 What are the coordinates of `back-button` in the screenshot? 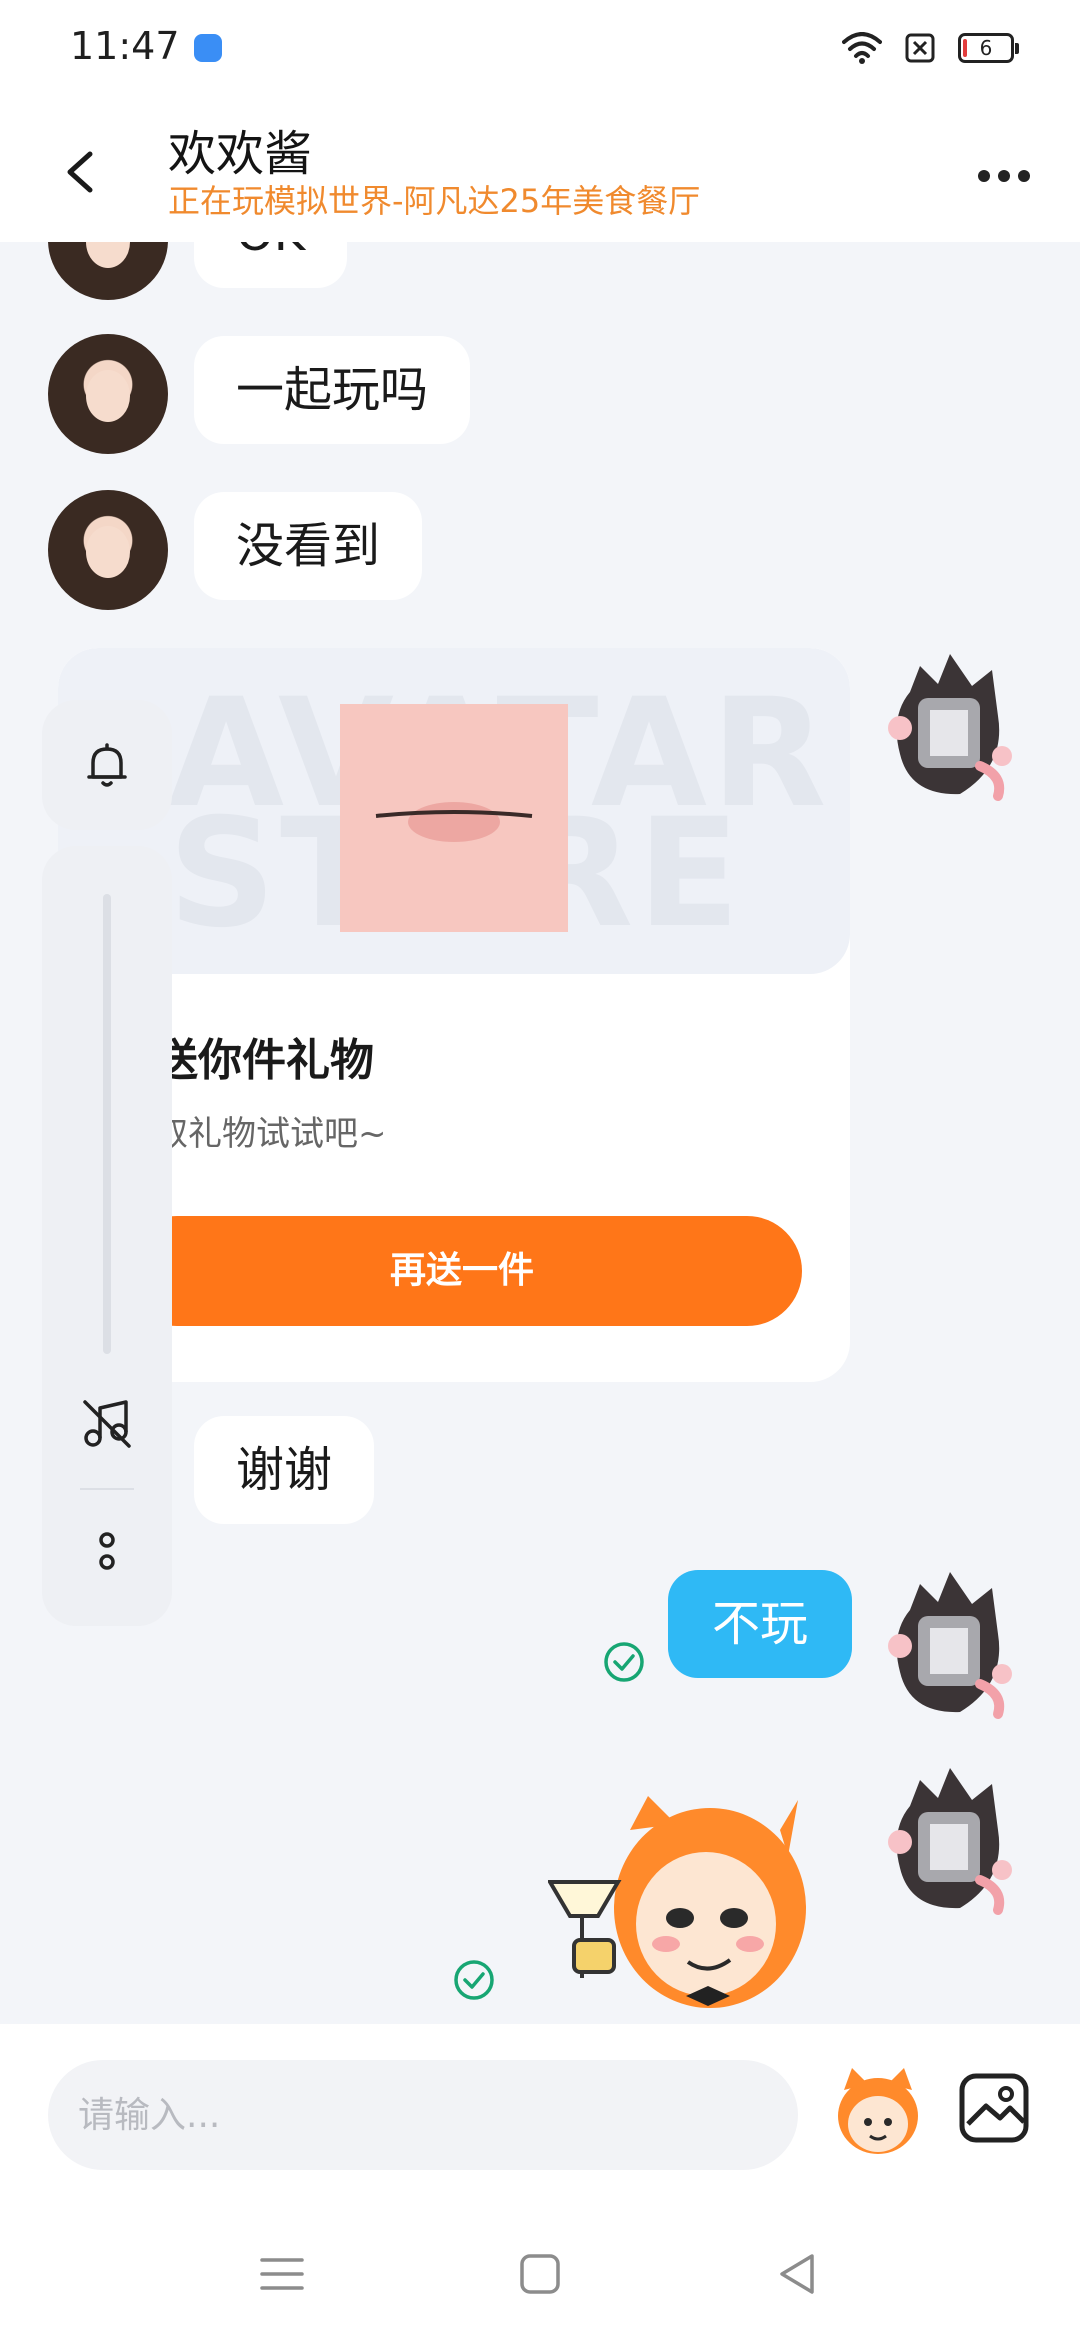 It's located at (84, 172).